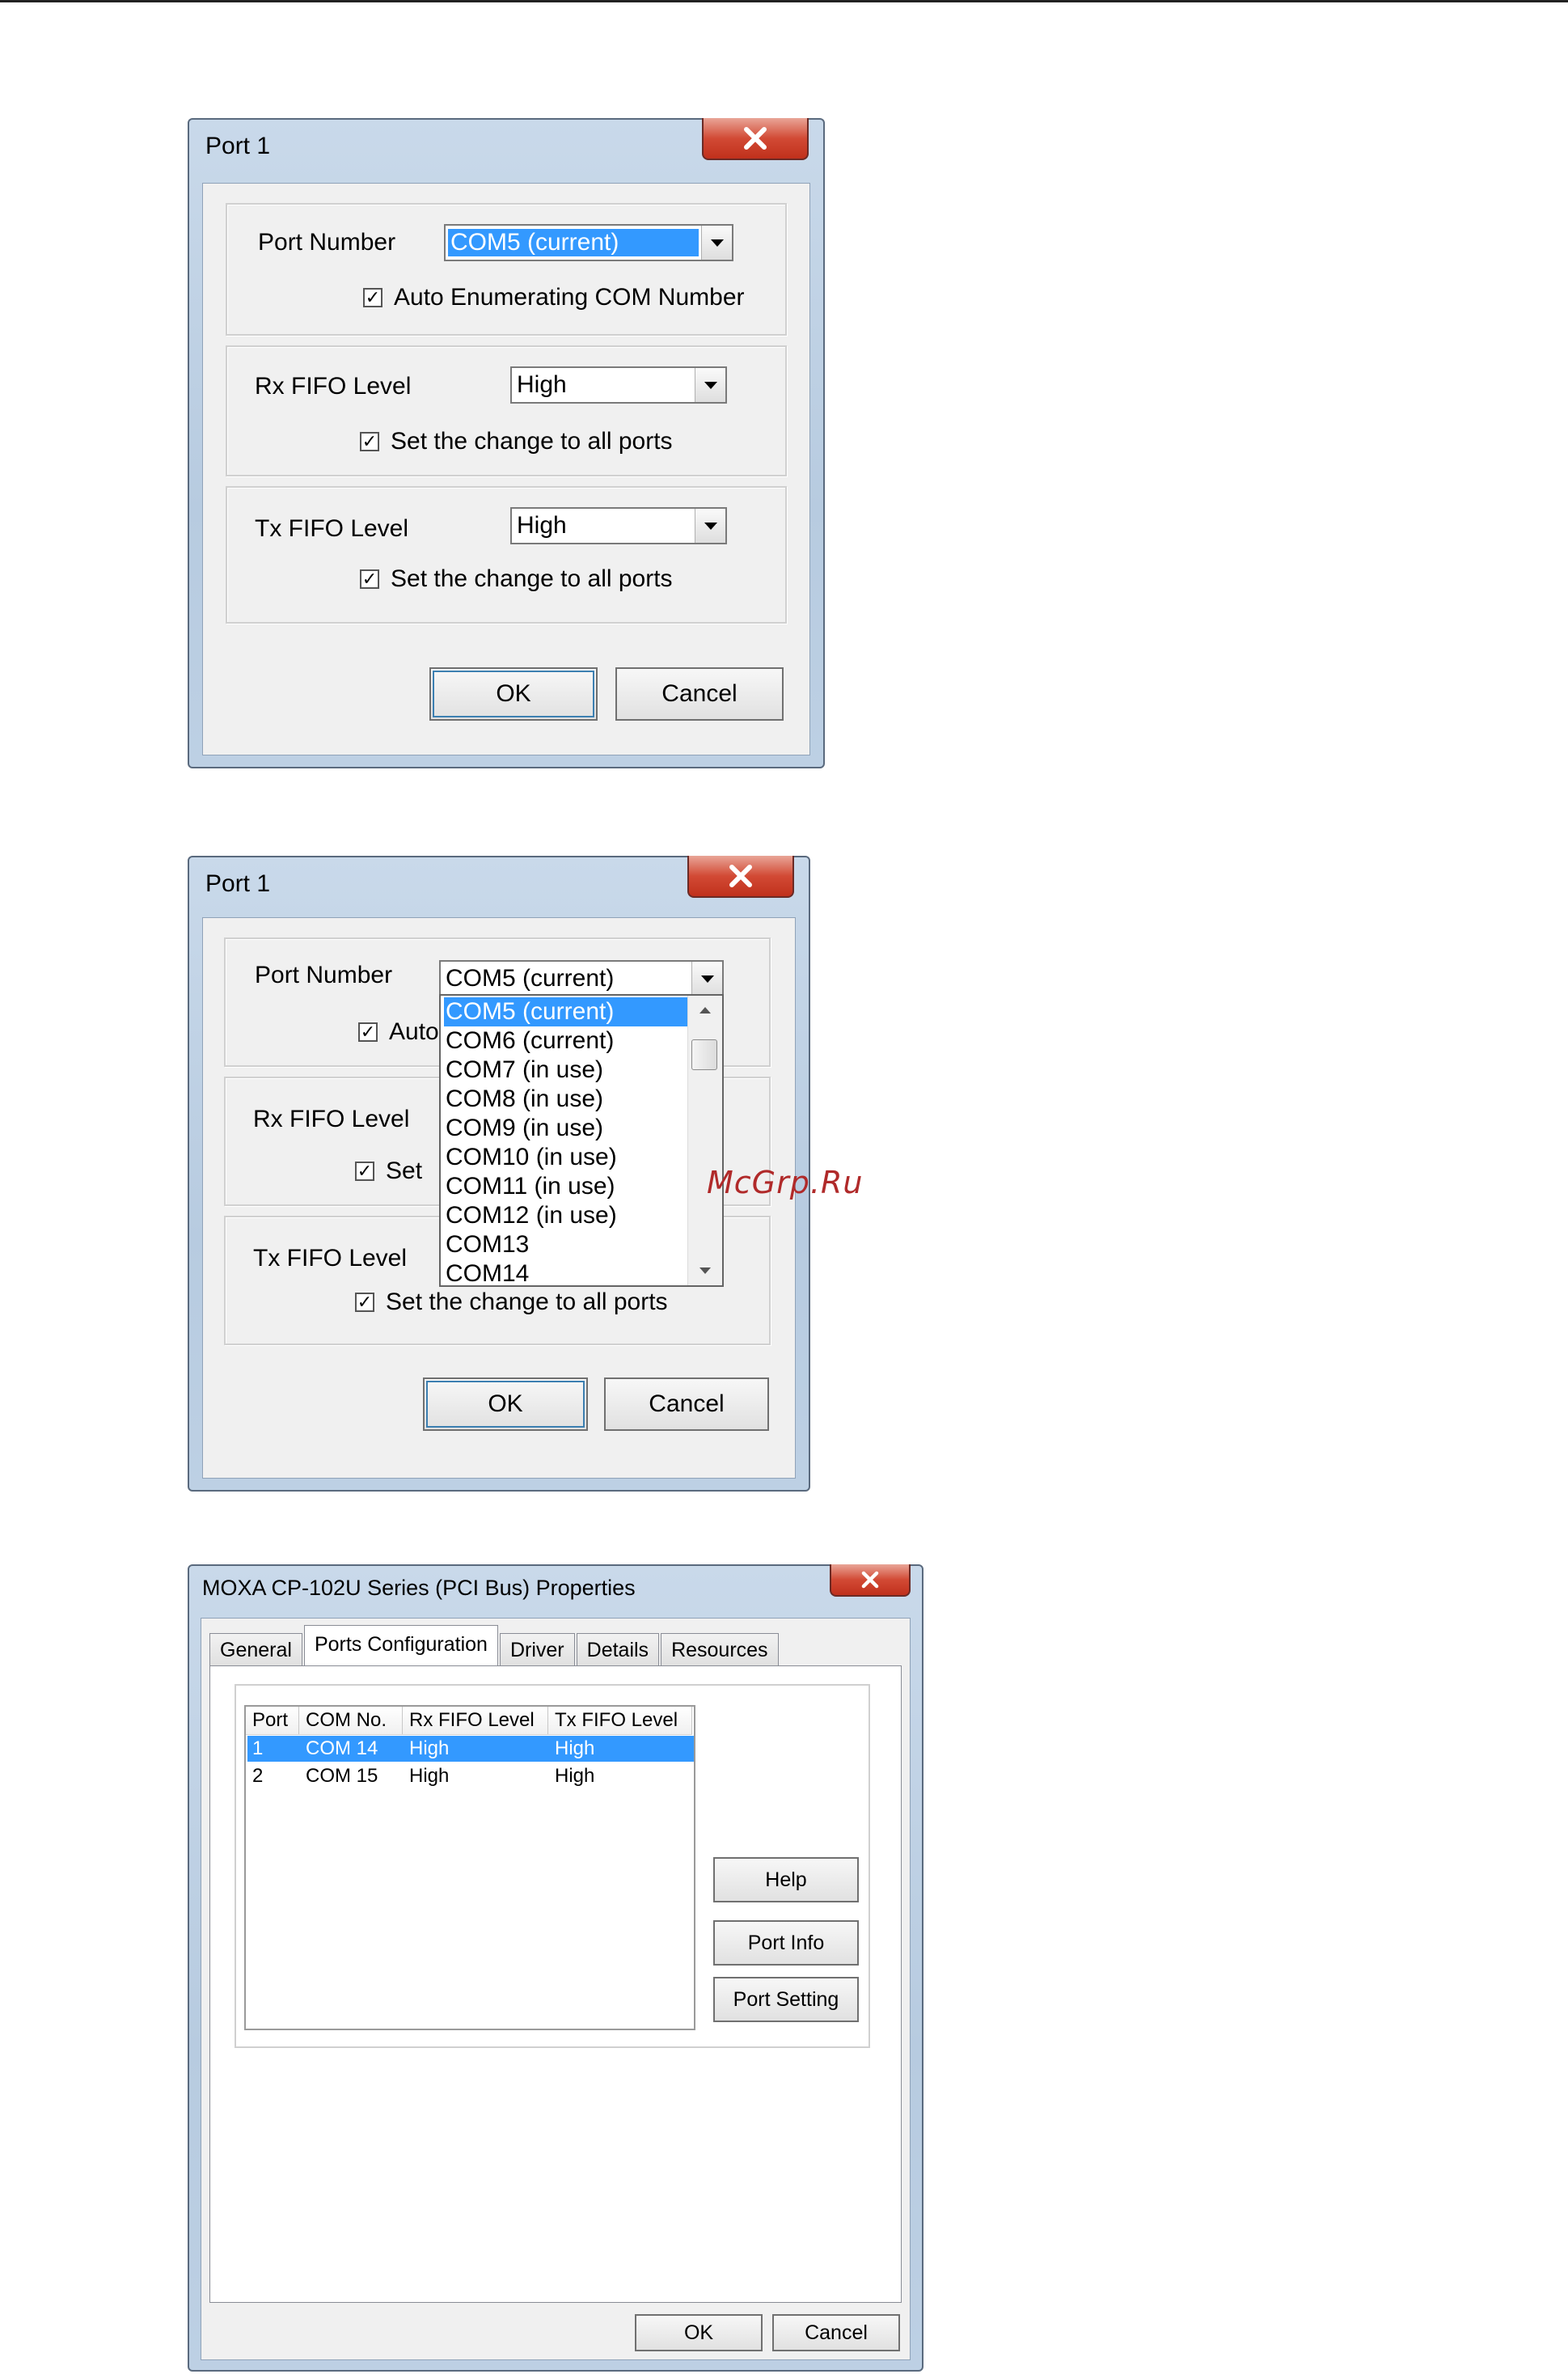 This screenshot has width=1568, height=2374. I want to click on port-setting-button: Port Setting, so click(786, 1999).